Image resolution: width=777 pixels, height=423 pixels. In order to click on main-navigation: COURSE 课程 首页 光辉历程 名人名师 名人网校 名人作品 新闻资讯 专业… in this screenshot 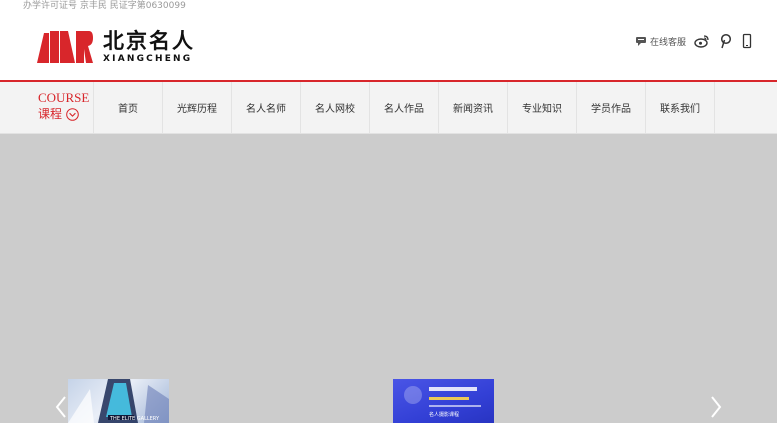, I will do `click(388, 108)`.